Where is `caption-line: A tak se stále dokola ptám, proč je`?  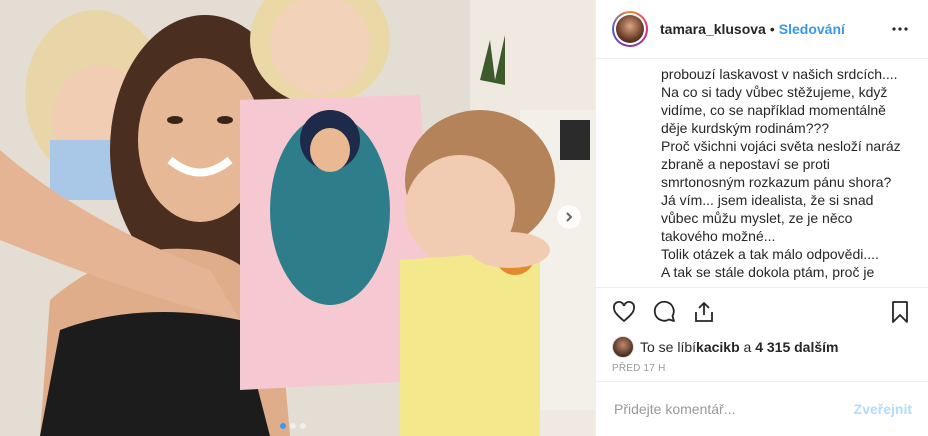 caption-line: A tak se stále dokola ptám, proč je is located at coordinates (768, 272).